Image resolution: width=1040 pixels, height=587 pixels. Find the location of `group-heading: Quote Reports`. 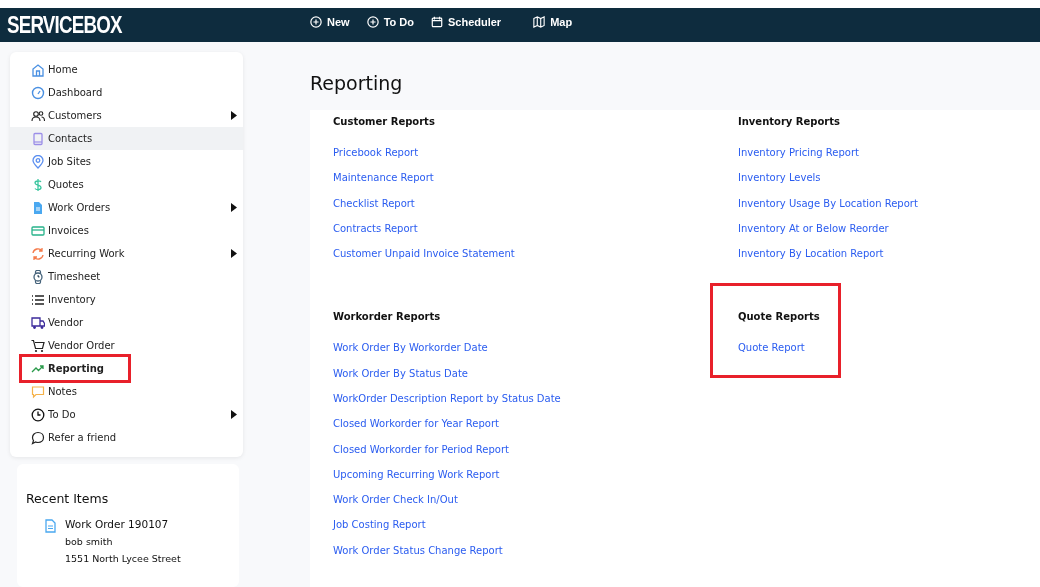

group-heading: Quote Reports is located at coordinates (779, 317).